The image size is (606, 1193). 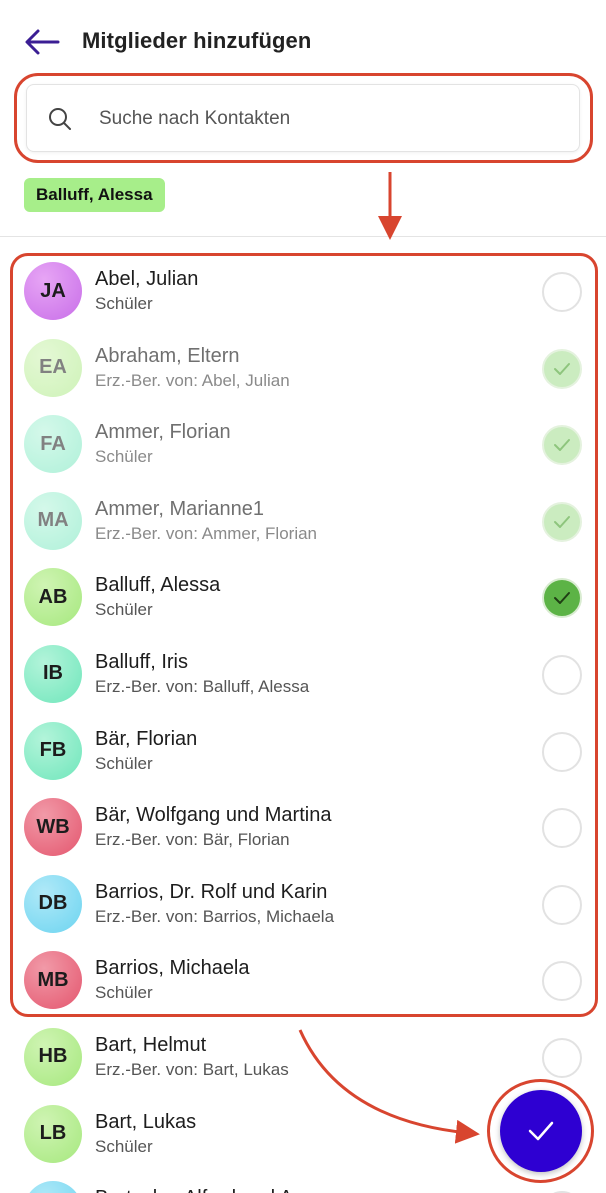 What do you see at coordinates (213, 815) in the screenshot?
I see `contact-name: Bär, Wolfgang und Martina` at bounding box center [213, 815].